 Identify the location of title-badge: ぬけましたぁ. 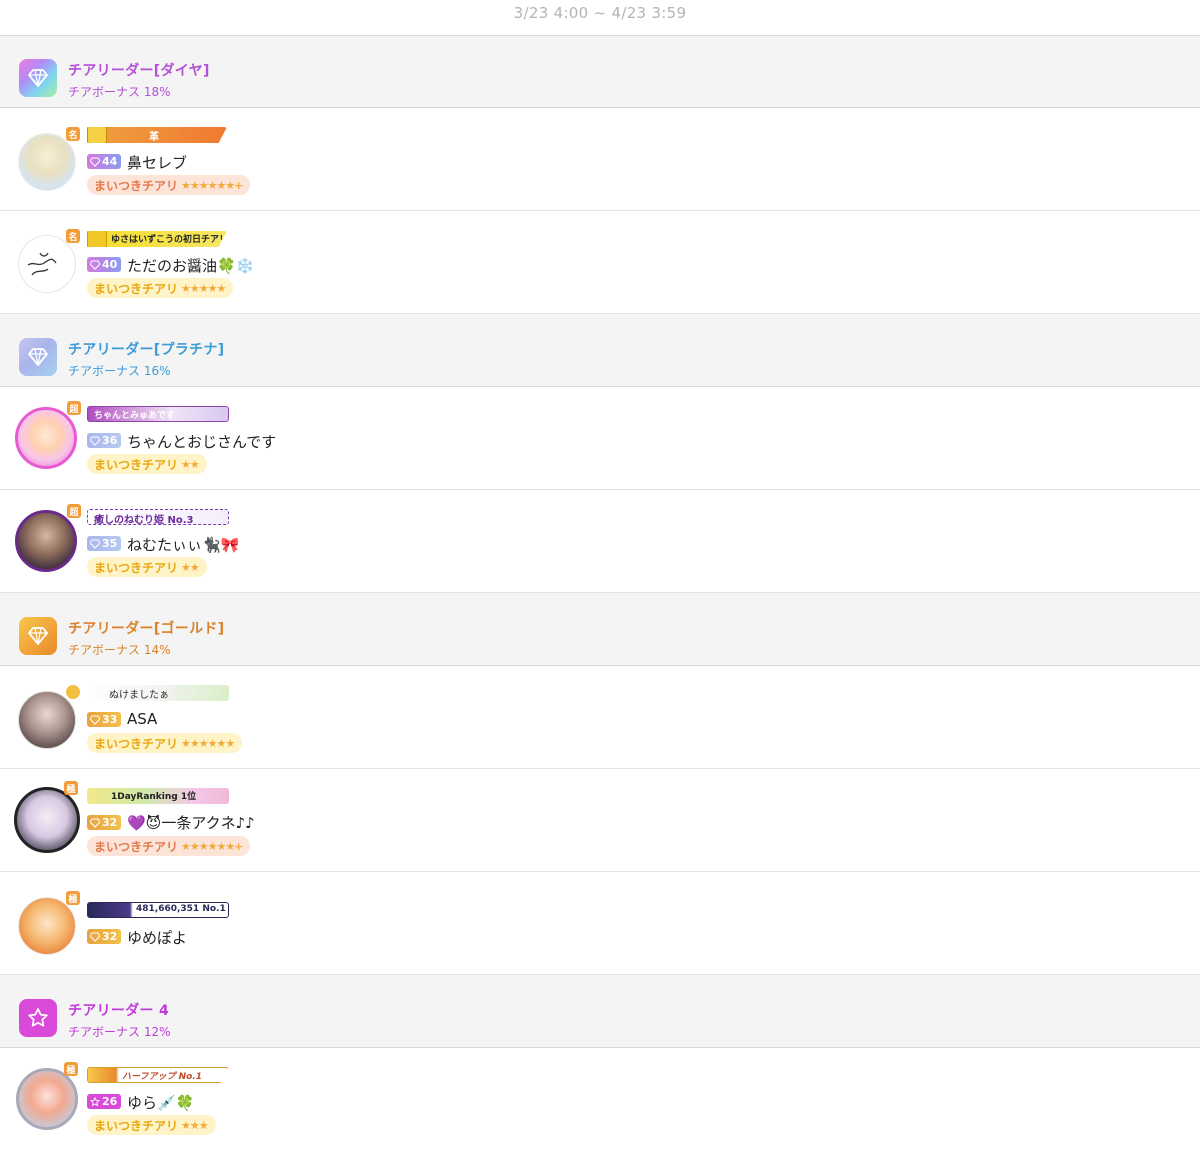
(158, 693).